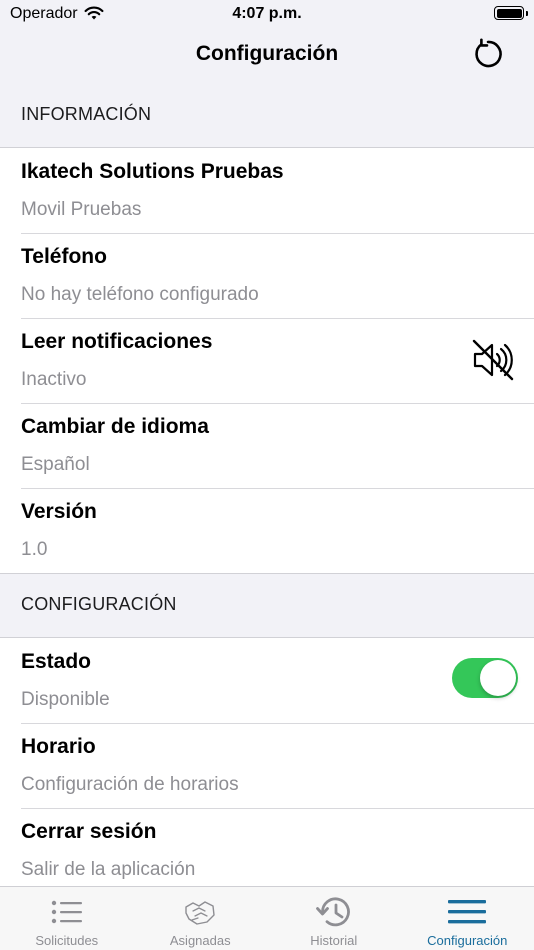 Image resolution: width=534 pixels, height=950 pixels. I want to click on list-icon, so click(67, 912).